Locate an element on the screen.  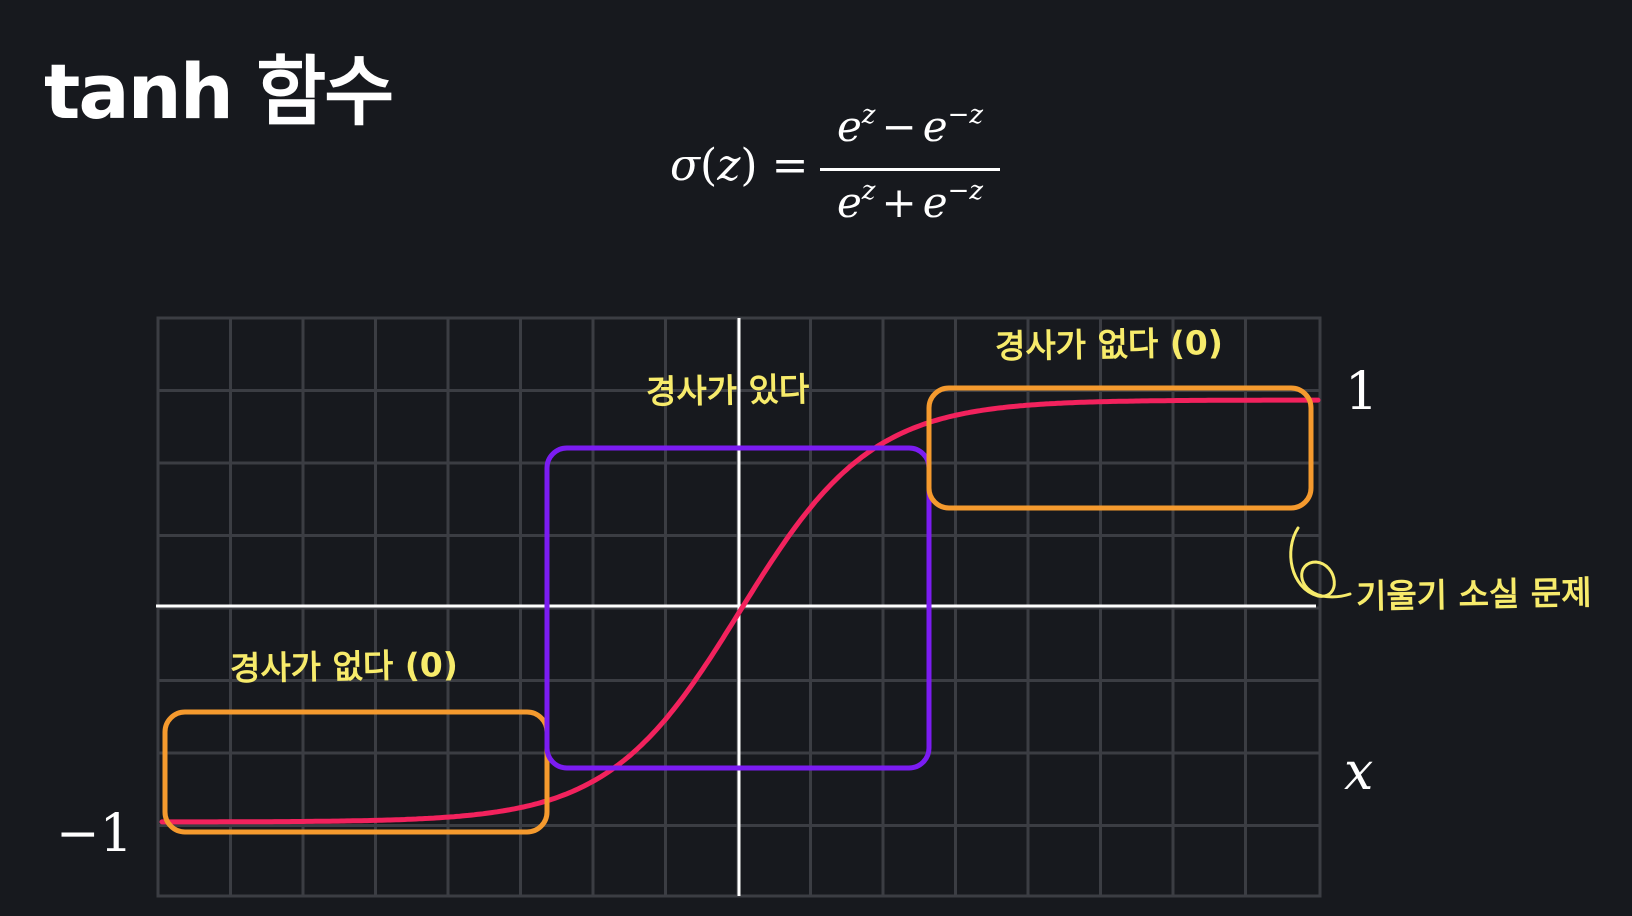
annotation-vanishing-gradient: 기울기 소실 문제 is located at coordinates (1473, 594).